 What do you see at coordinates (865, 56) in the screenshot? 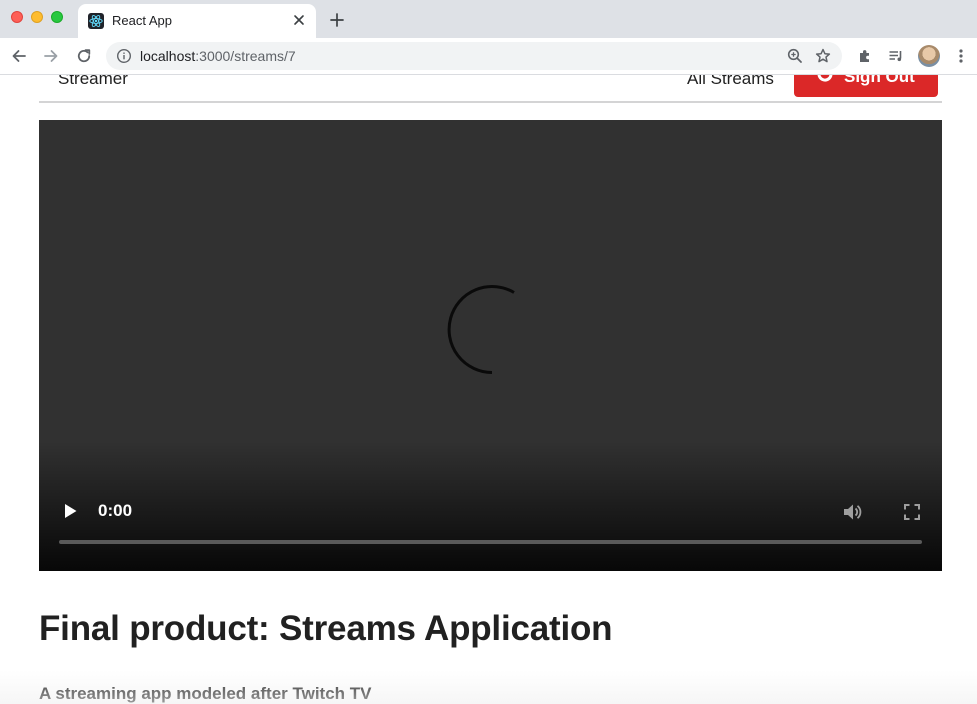
I see `extensions-puzzle-icon` at bounding box center [865, 56].